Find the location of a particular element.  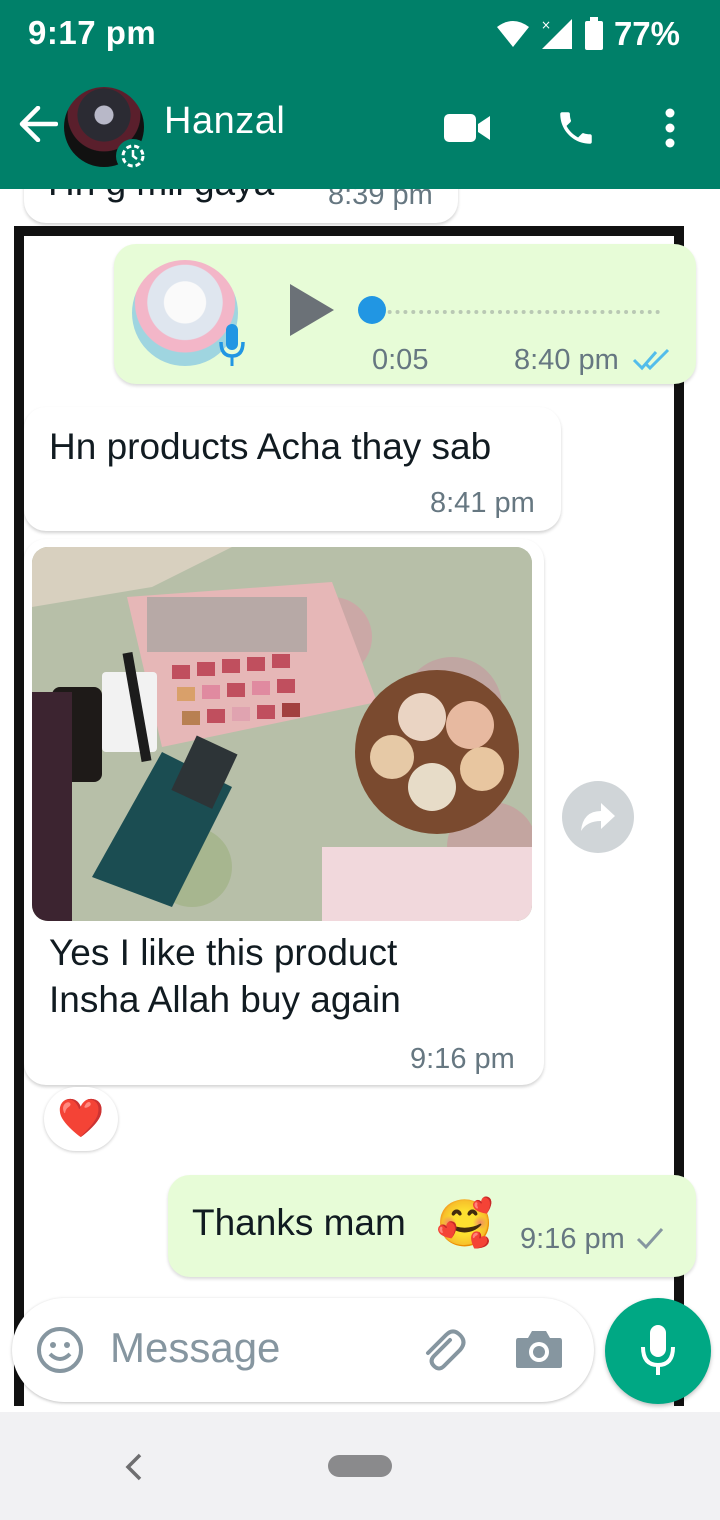

voice-record-button is located at coordinates (658, 1351).